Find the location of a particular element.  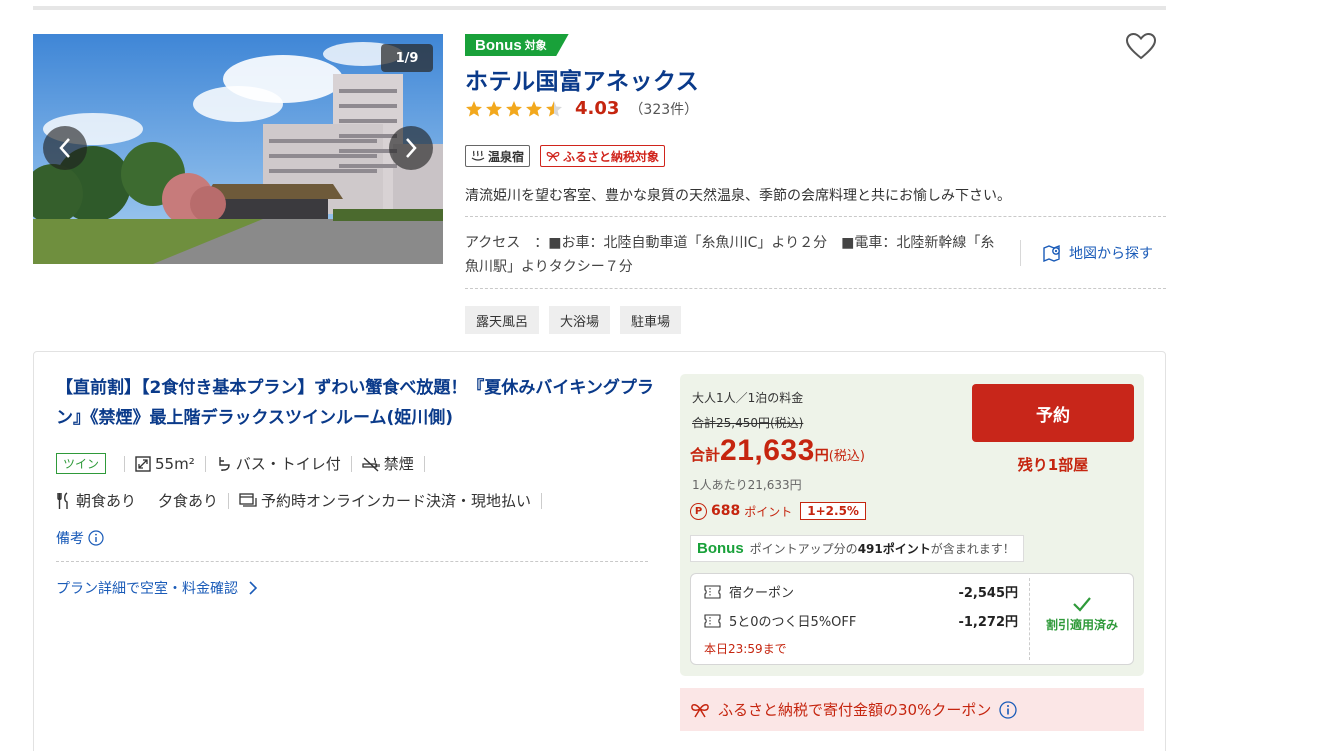

points-rate-badge: 1+2.5% is located at coordinates (833, 511).